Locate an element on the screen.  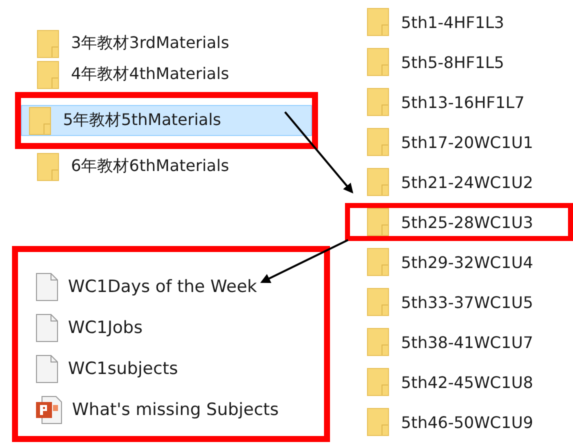
folder-item: 5th5-8HF1L5 is located at coordinates (456, 62).